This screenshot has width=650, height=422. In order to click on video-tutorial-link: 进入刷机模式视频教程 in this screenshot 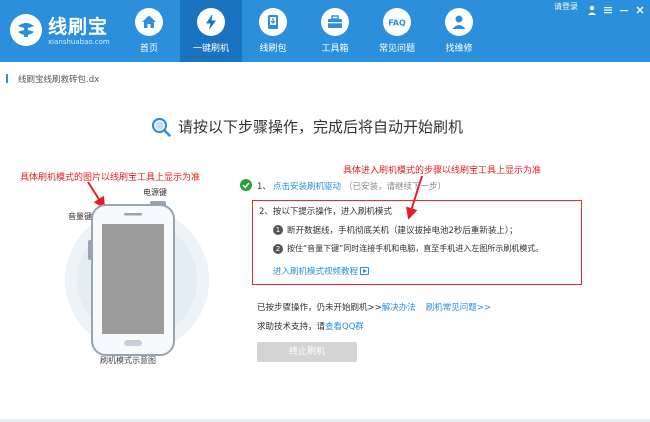, I will do `click(321, 271)`.